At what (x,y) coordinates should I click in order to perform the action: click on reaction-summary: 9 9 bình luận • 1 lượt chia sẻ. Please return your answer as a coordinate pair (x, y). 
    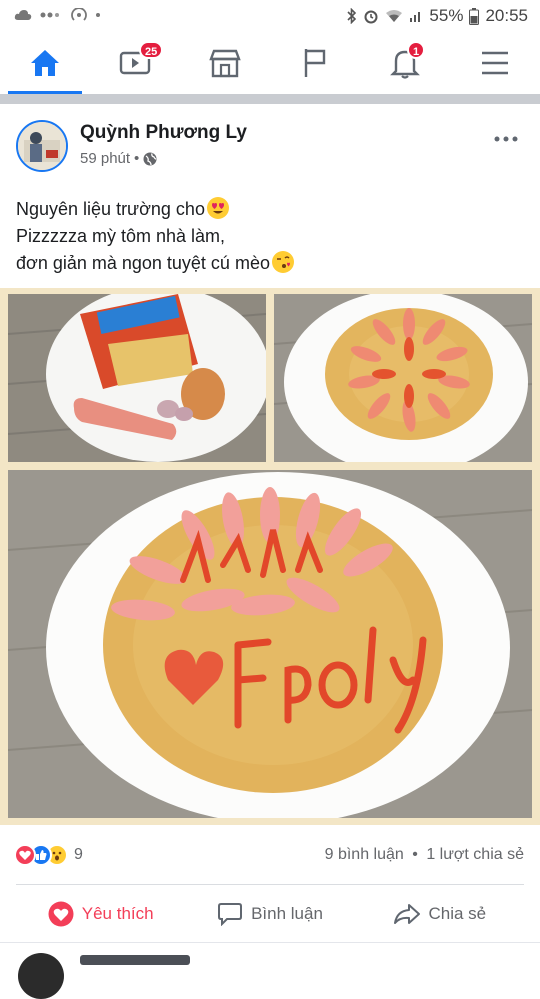
    Looking at the image, I should click on (270, 856).